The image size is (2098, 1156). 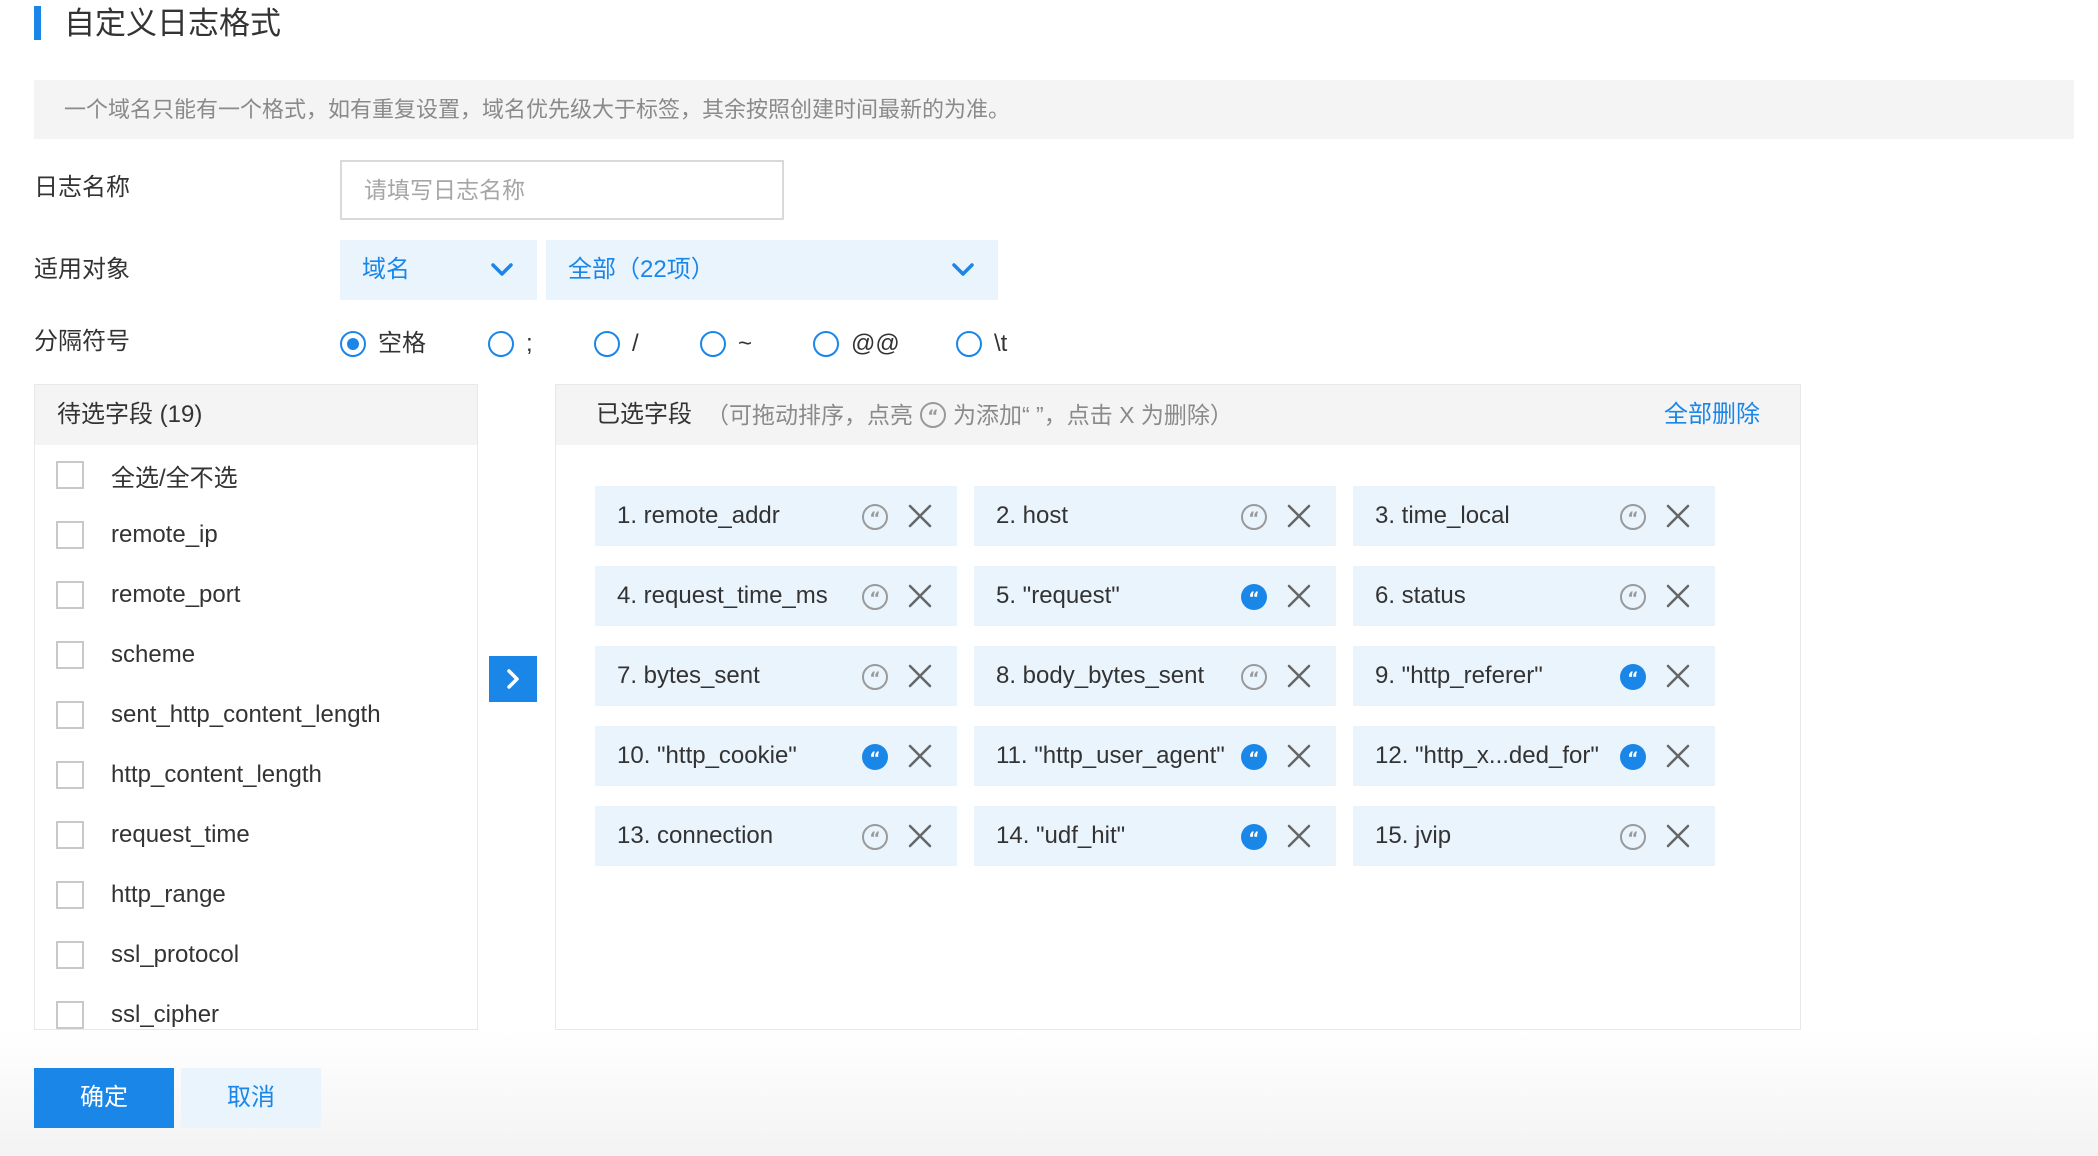 What do you see at coordinates (256, 715) in the screenshot?
I see `candidate-field-item: sent_http_content_length` at bounding box center [256, 715].